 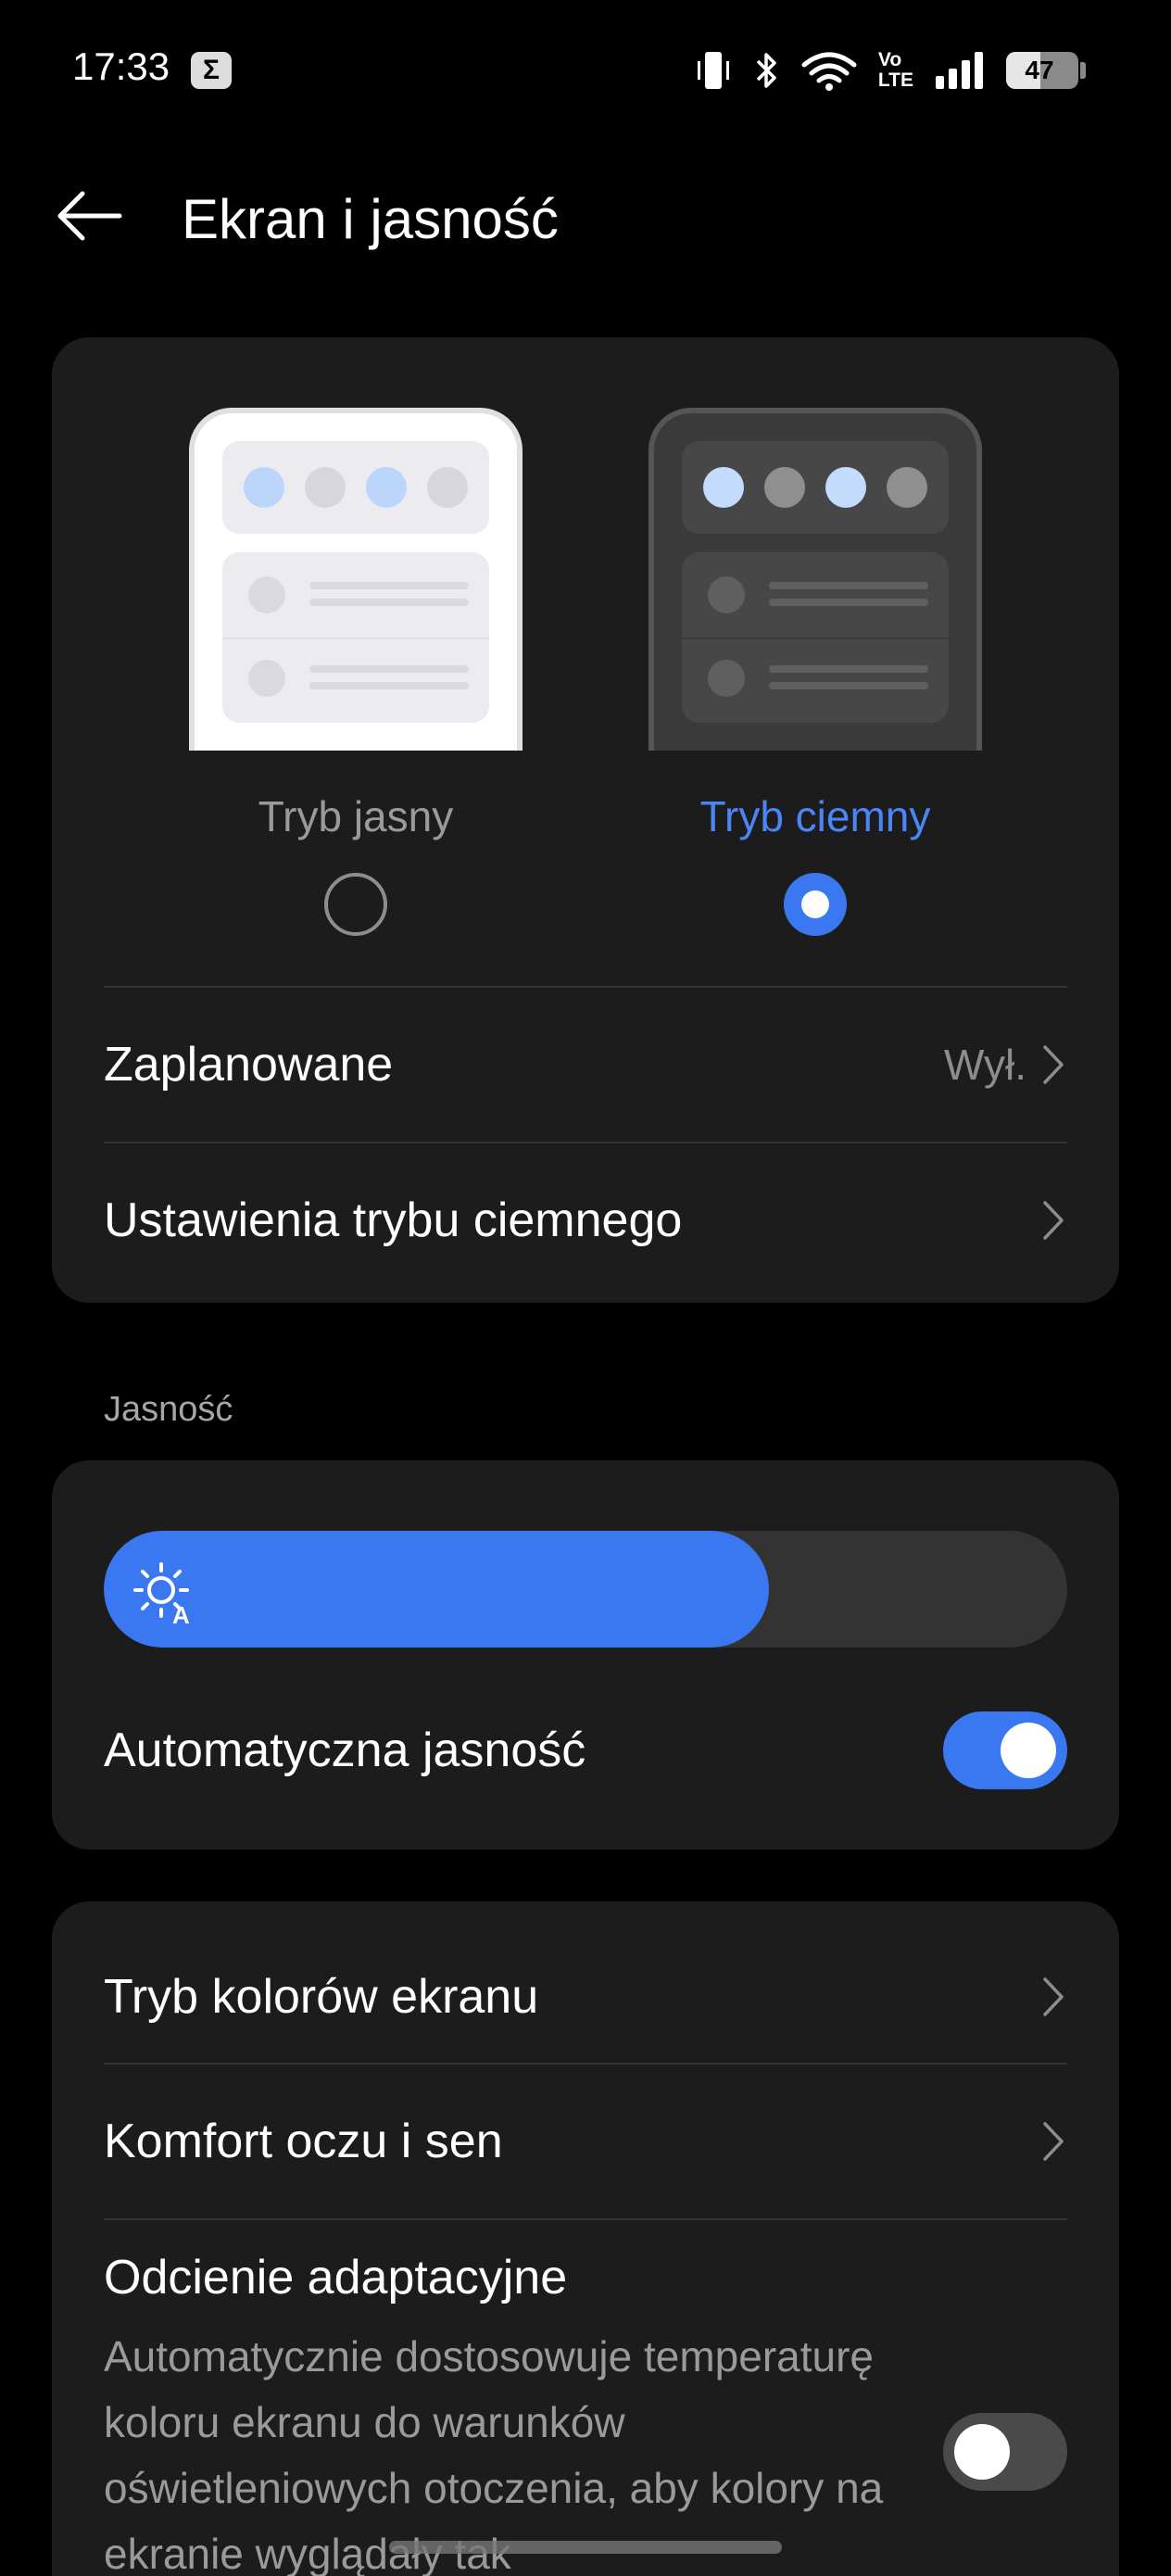 I want to click on scheduled-label: Zaplanowane, so click(x=249, y=1065).